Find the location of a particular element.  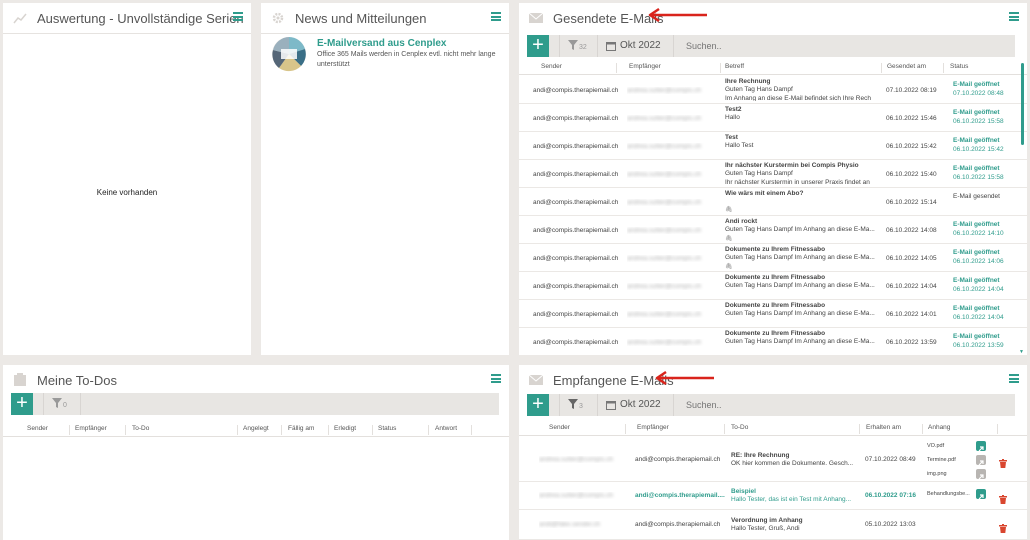

clipboard-icon is located at coordinates (20, 379).